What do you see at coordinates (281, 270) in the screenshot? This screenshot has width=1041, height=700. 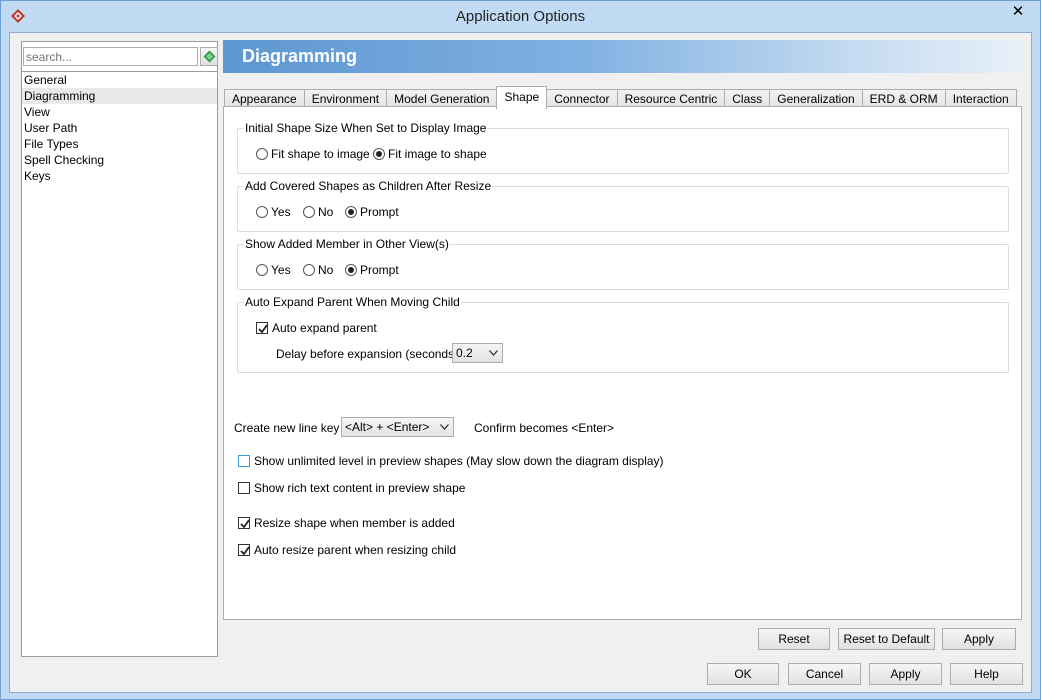 I see `member-yes-label: Yes` at bounding box center [281, 270].